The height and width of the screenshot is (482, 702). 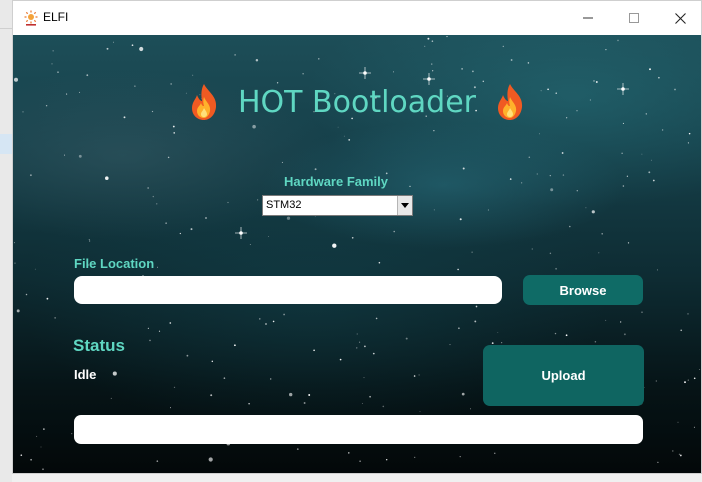 I want to click on close-icon, so click(x=680, y=18).